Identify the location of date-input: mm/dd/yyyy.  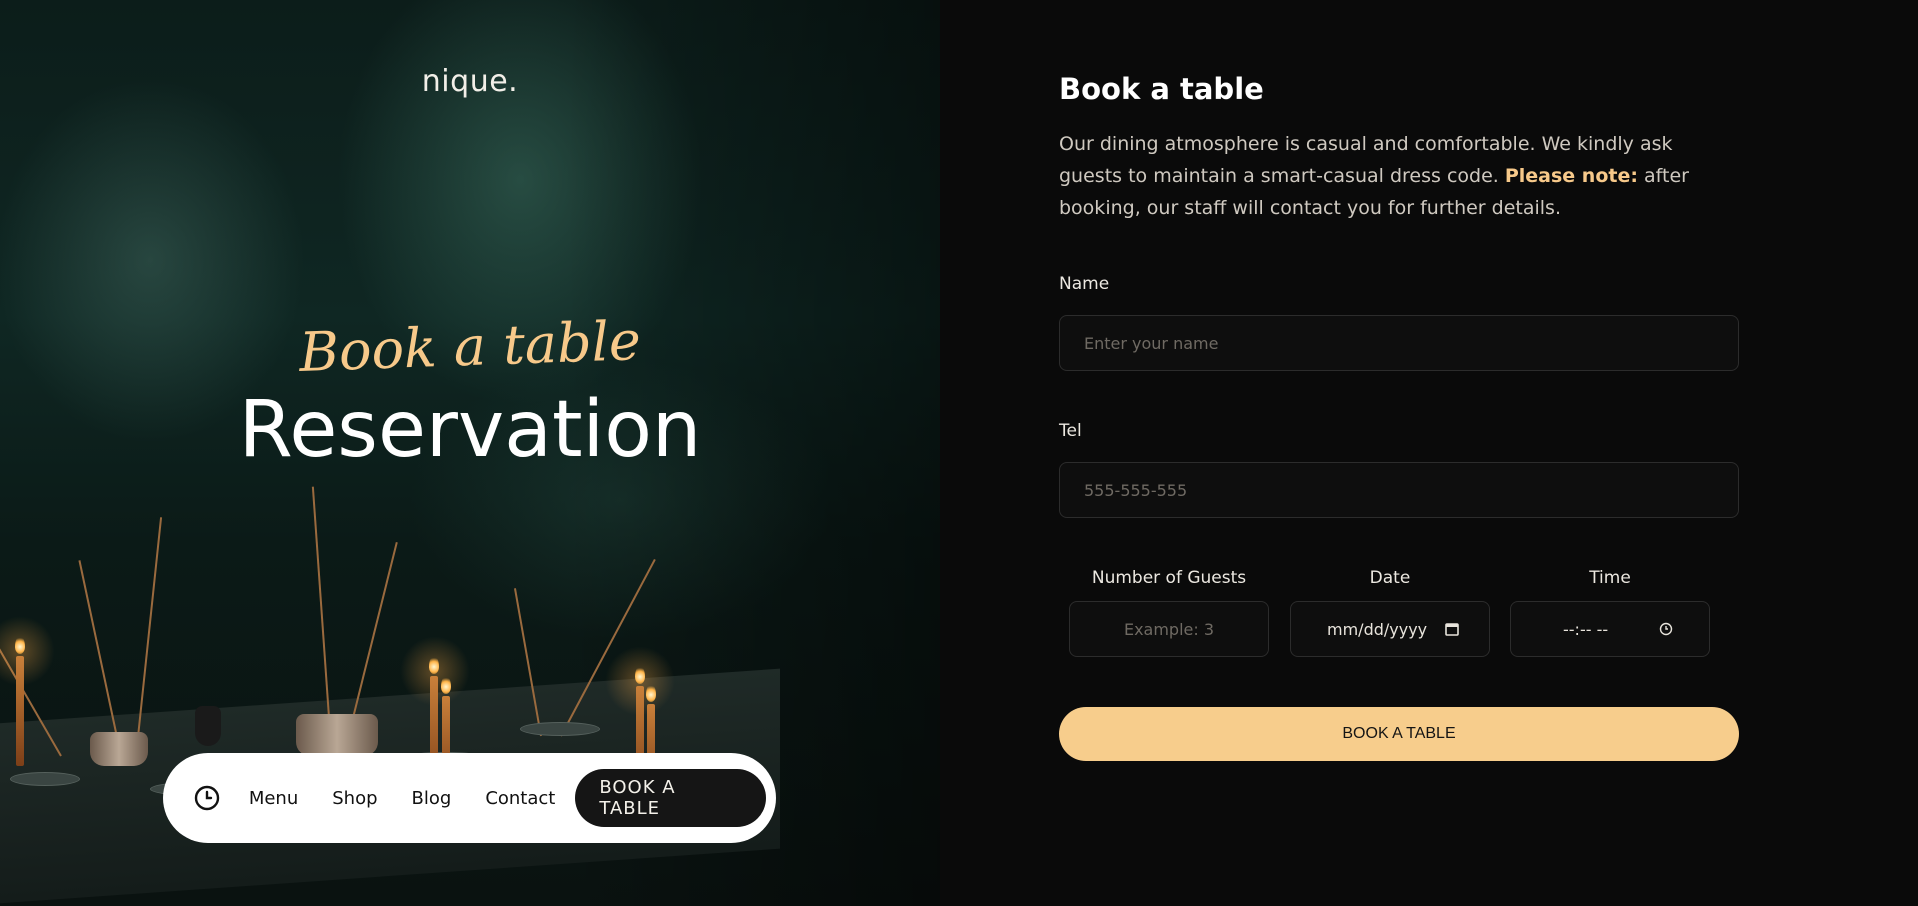
(1390, 629).